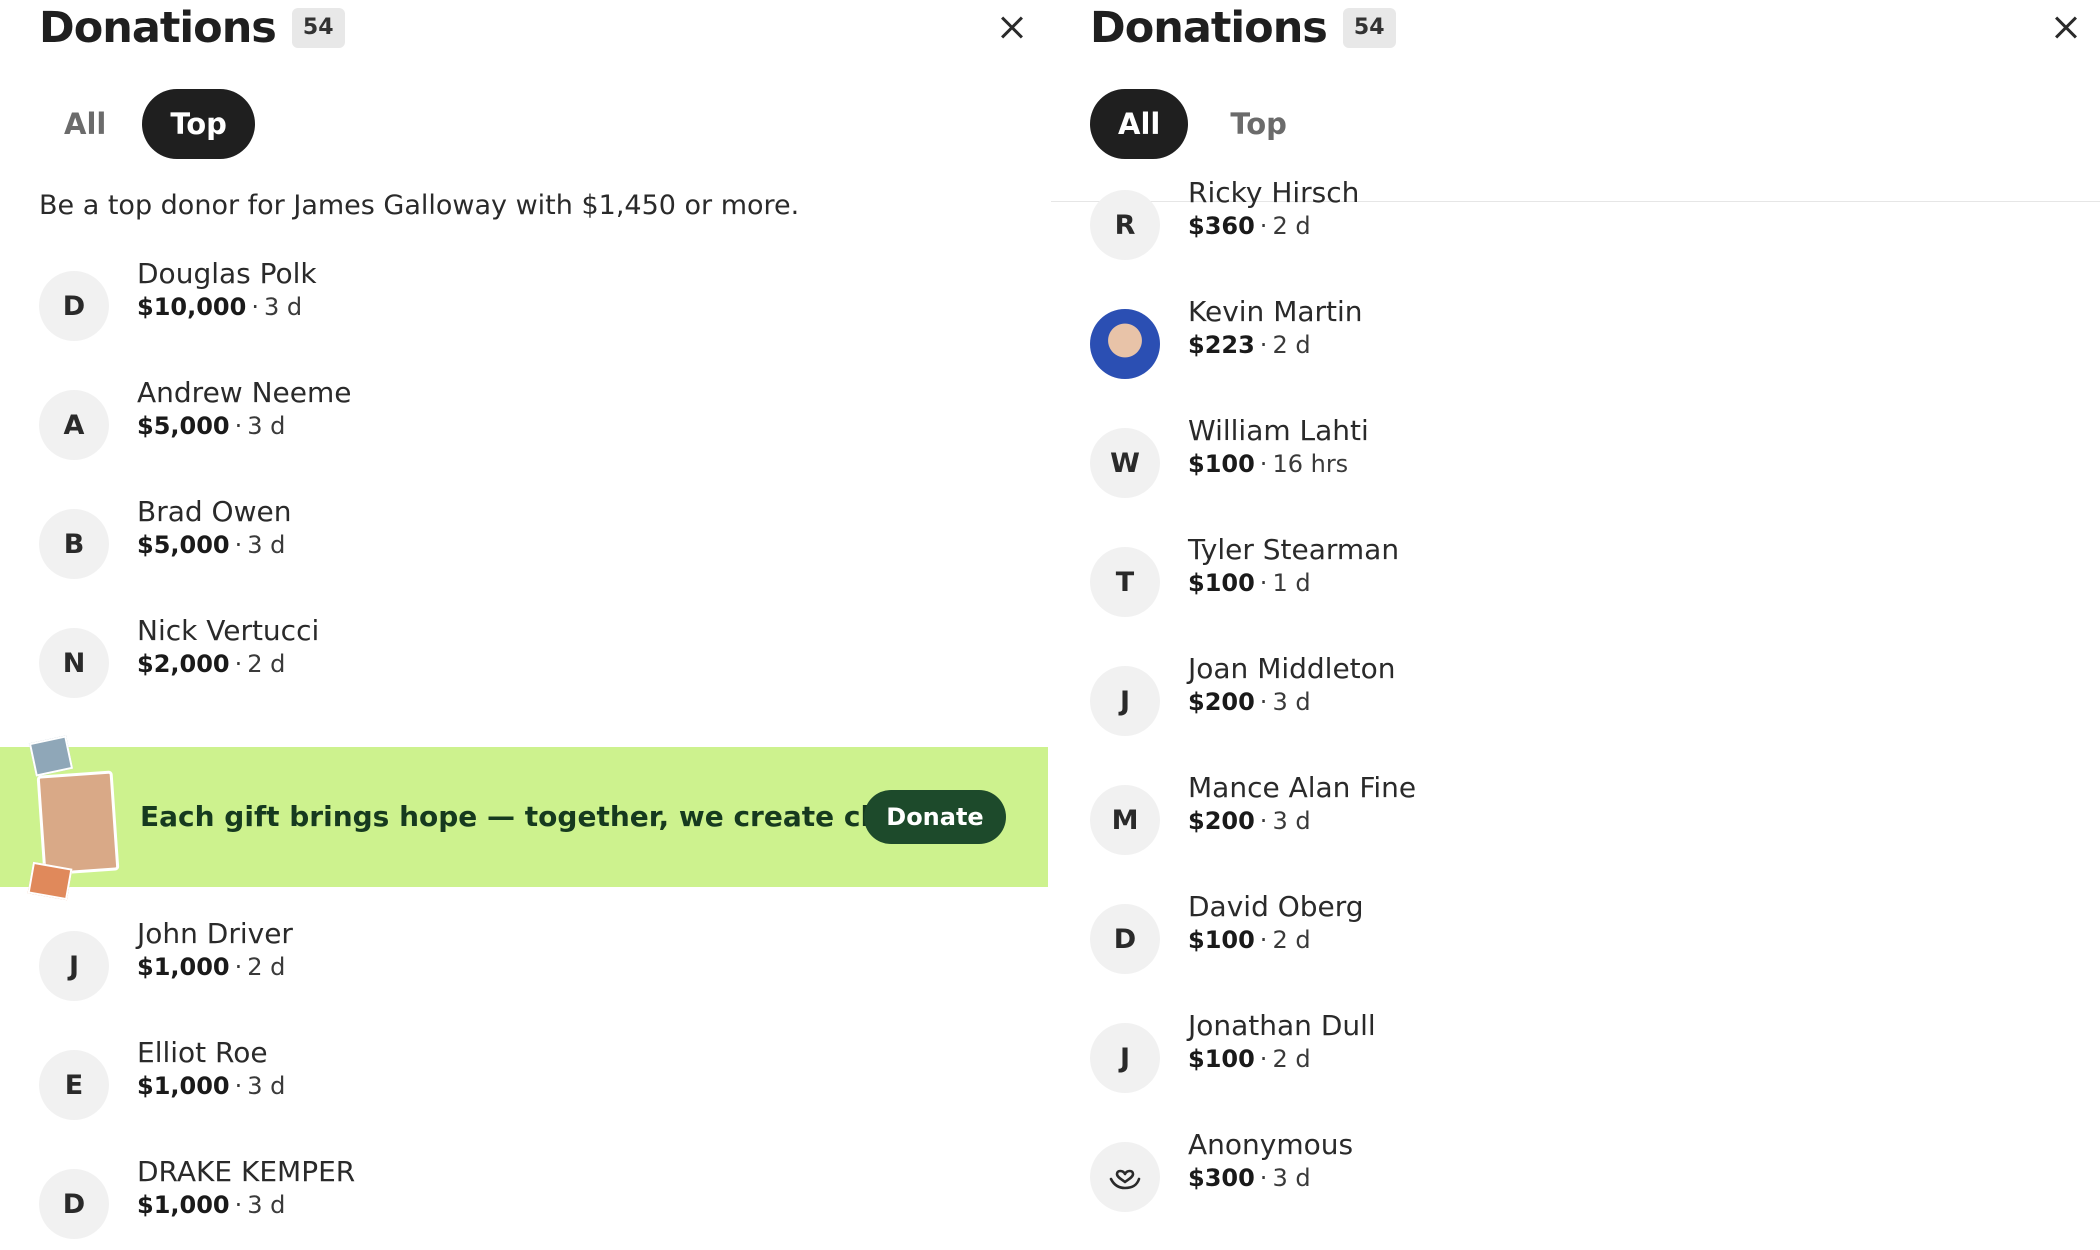  Describe the element at coordinates (1282, 1025) in the screenshot. I see `donor-name: Jonathan Dull` at that location.